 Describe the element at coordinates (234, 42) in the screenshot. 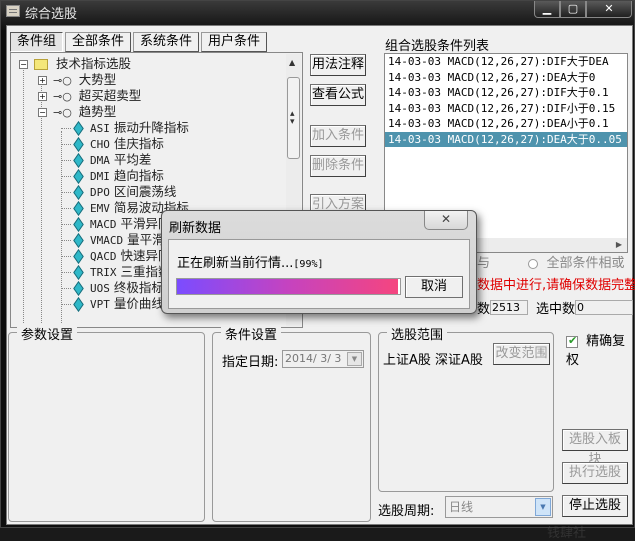

I see `tab-user-conditions: 用户条件` at that location.